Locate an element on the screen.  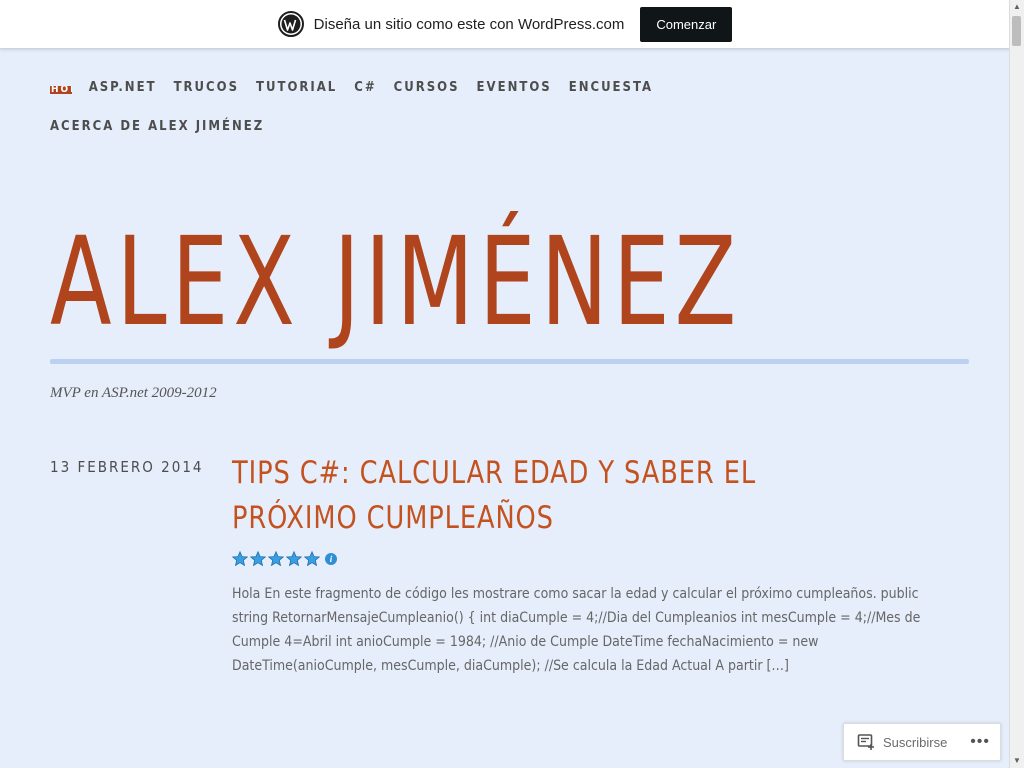
wordpress-logo-icon is located at coordinates (290, 24).